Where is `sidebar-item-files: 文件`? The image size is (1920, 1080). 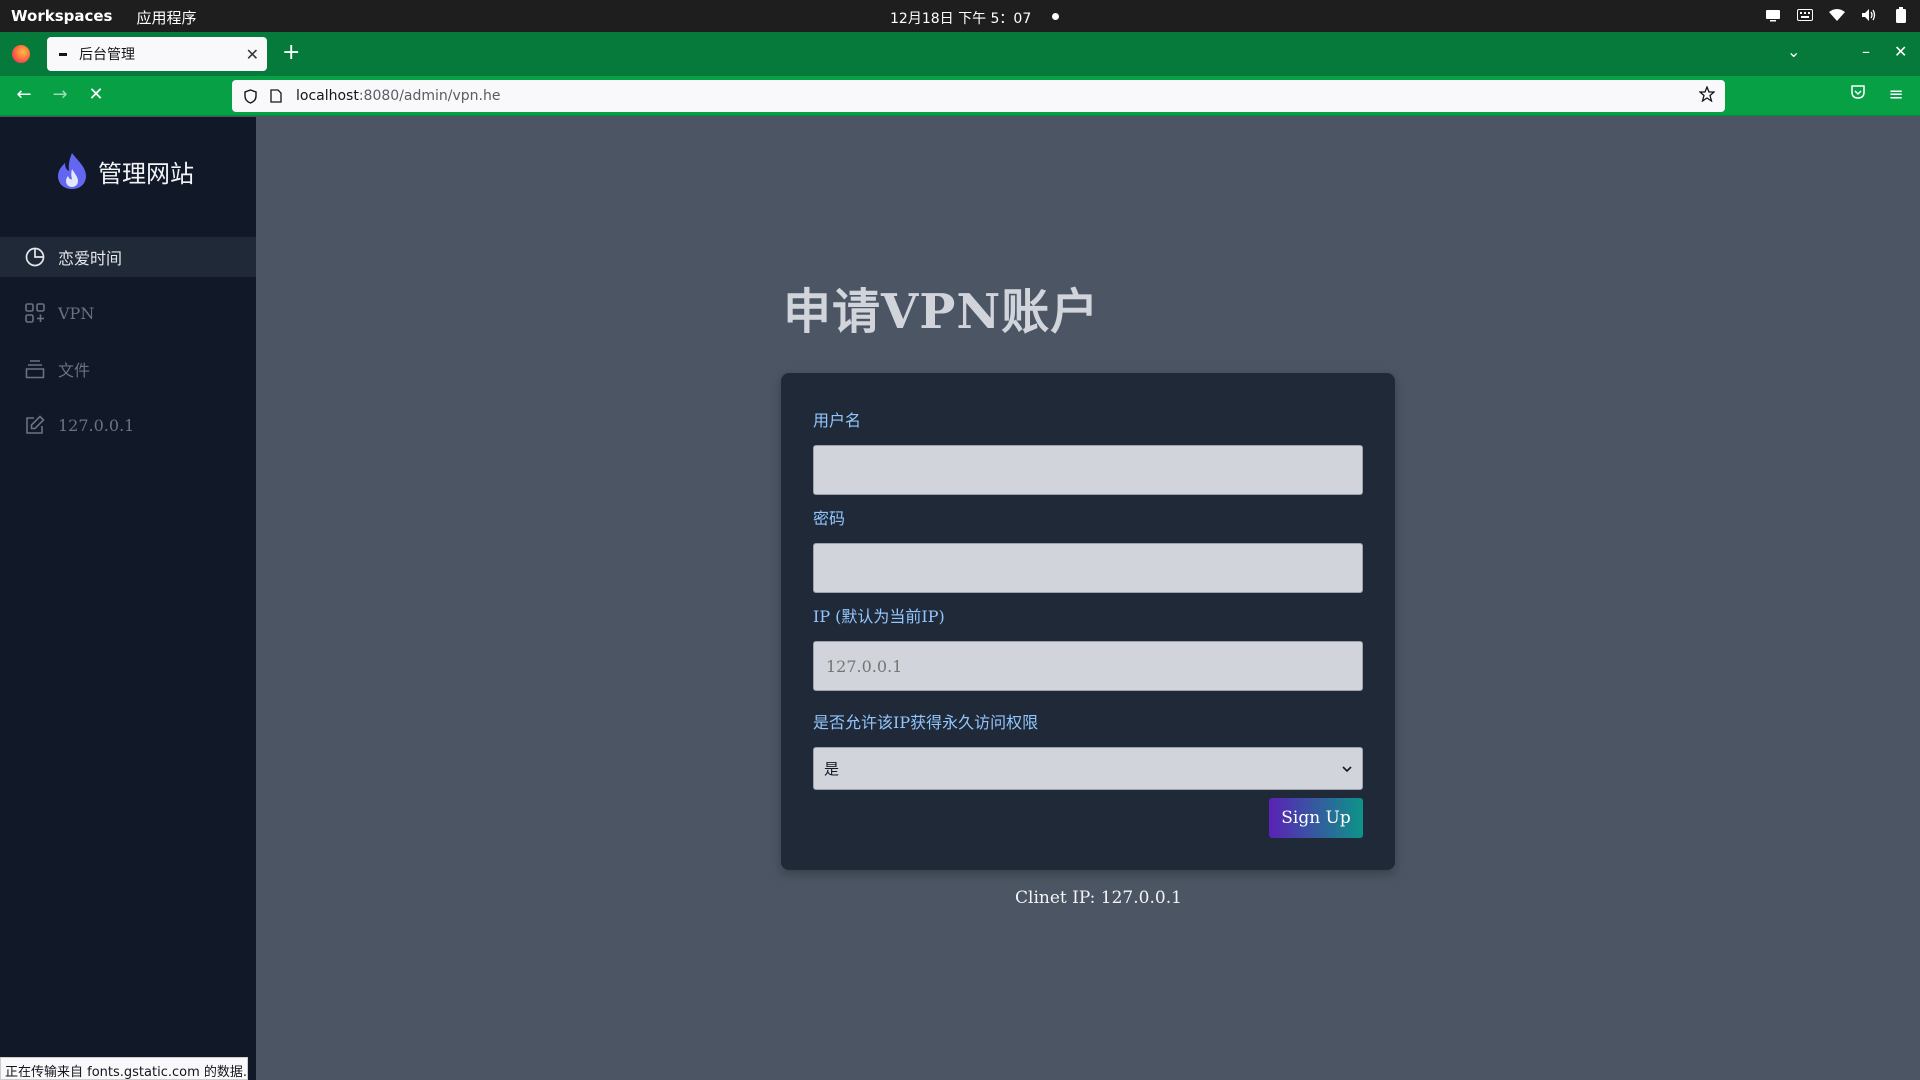
sidebar-item-files: 文件 is located at coordinates (128, 369).